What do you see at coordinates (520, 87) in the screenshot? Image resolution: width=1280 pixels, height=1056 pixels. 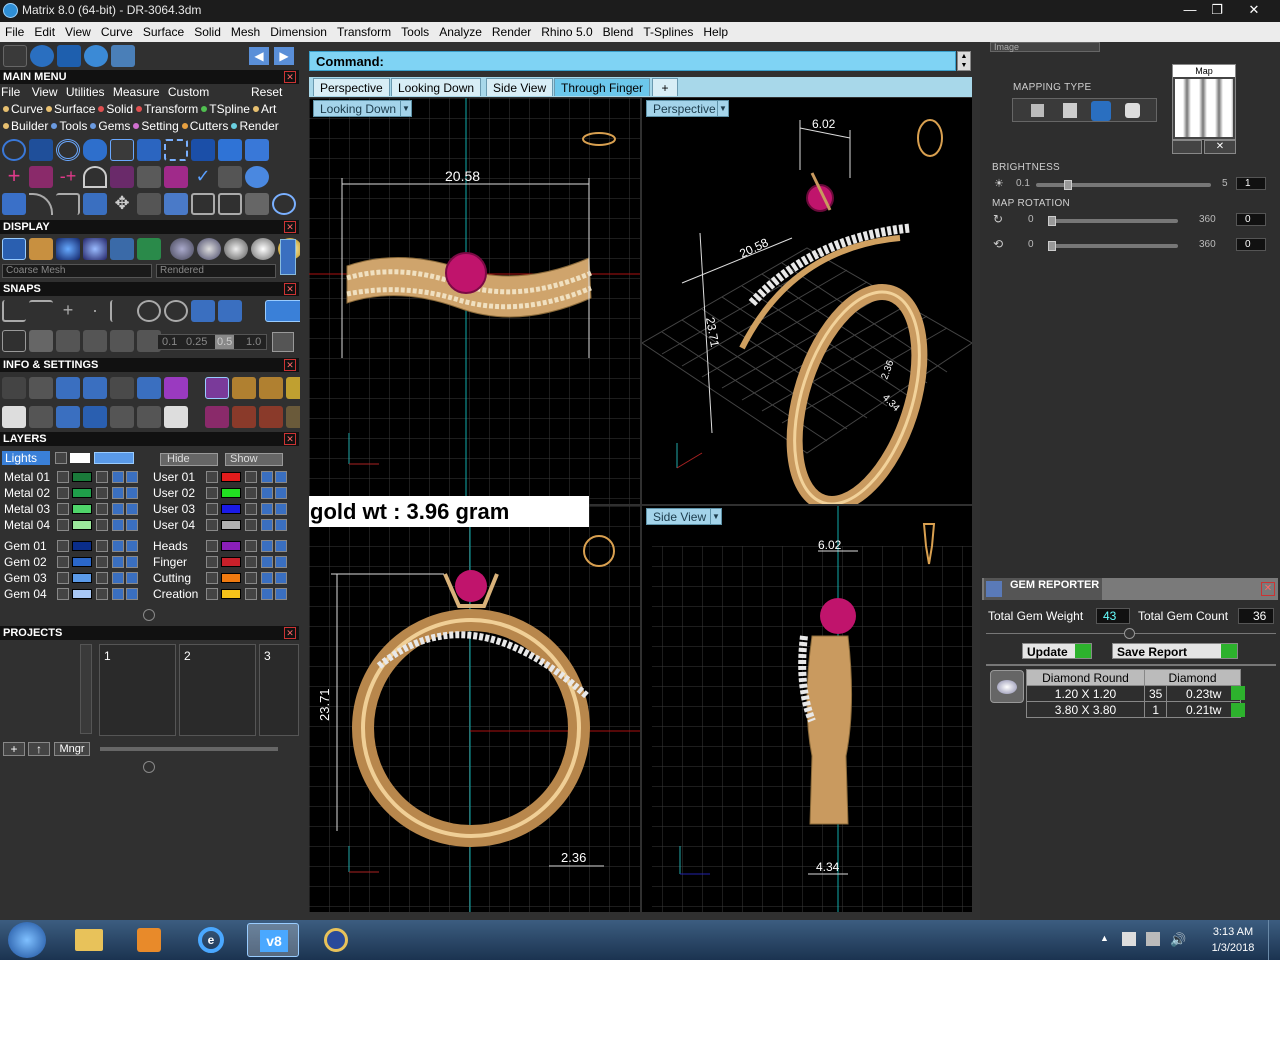 I see `tab-side-view: Side View` at bounding box center [520, 87].